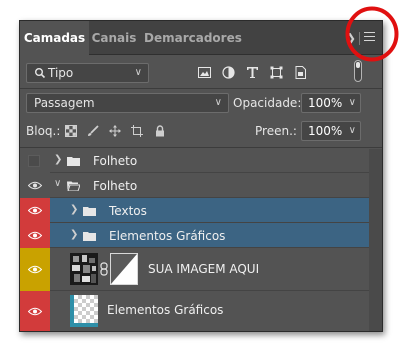 This screenshot has width=400, height=349. What do you see at coordinates (325, 131) in the screenshot?
I see `fill-value: 100%` at bounding box center [325, 131].